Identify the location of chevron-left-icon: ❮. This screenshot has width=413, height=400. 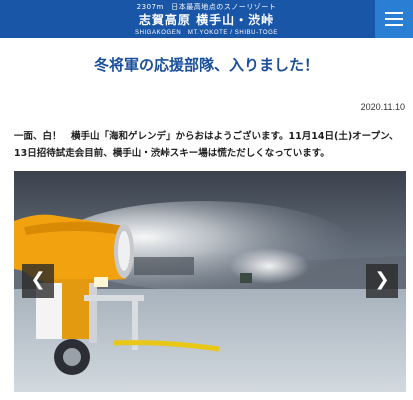
(38, 279).